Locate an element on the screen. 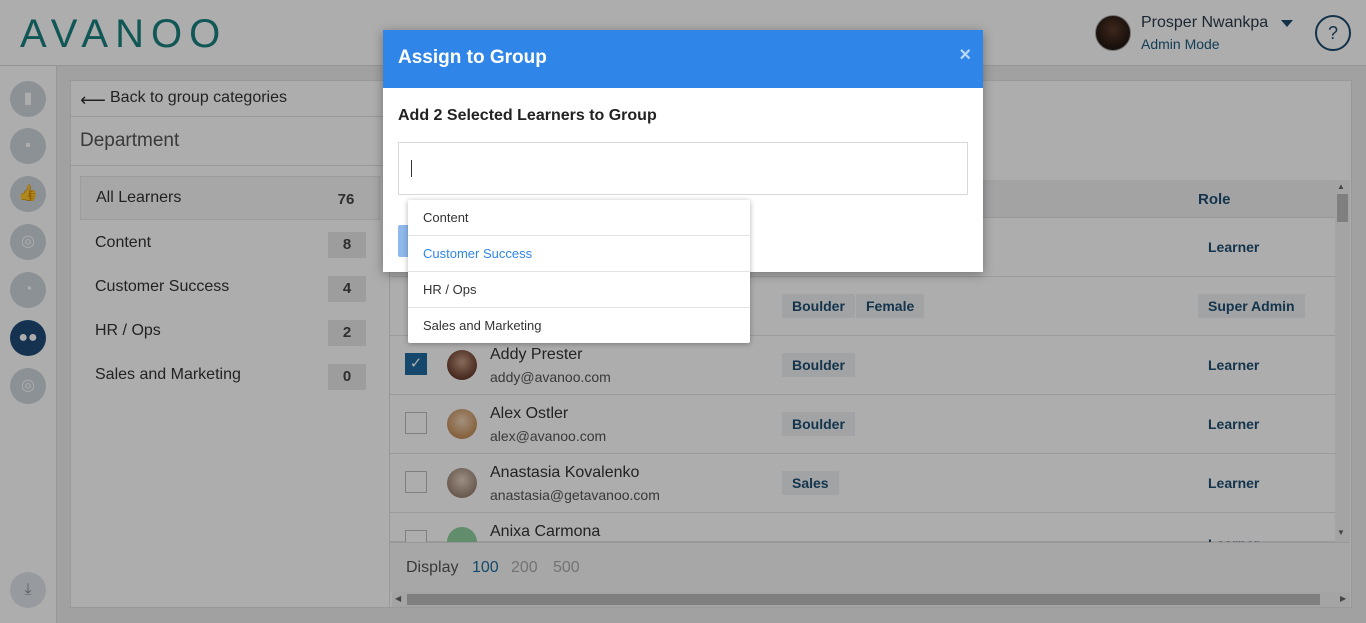 The width and height of the screenshot is (1366, 623). dropdown-option-customer-success: Customer Success is located at coordinates (579, 254).